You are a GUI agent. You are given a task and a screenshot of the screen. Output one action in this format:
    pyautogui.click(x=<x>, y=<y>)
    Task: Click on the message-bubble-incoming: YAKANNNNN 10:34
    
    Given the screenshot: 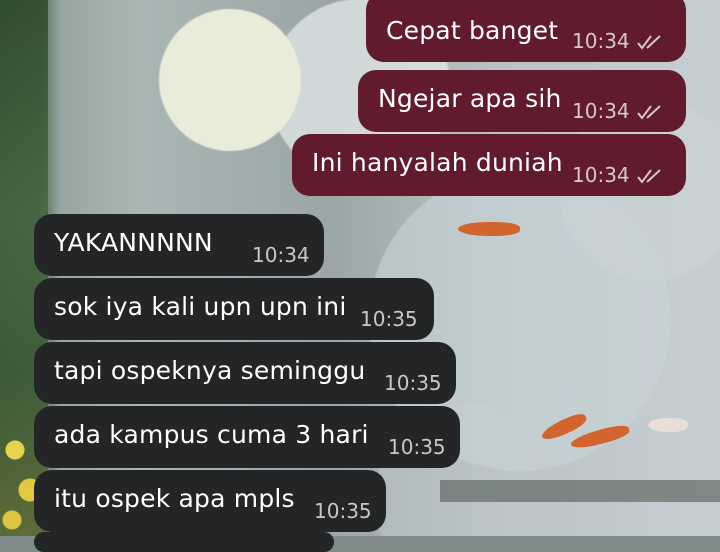 What is the action you would take?
    pyautogui.click(x=179, y=245)
    